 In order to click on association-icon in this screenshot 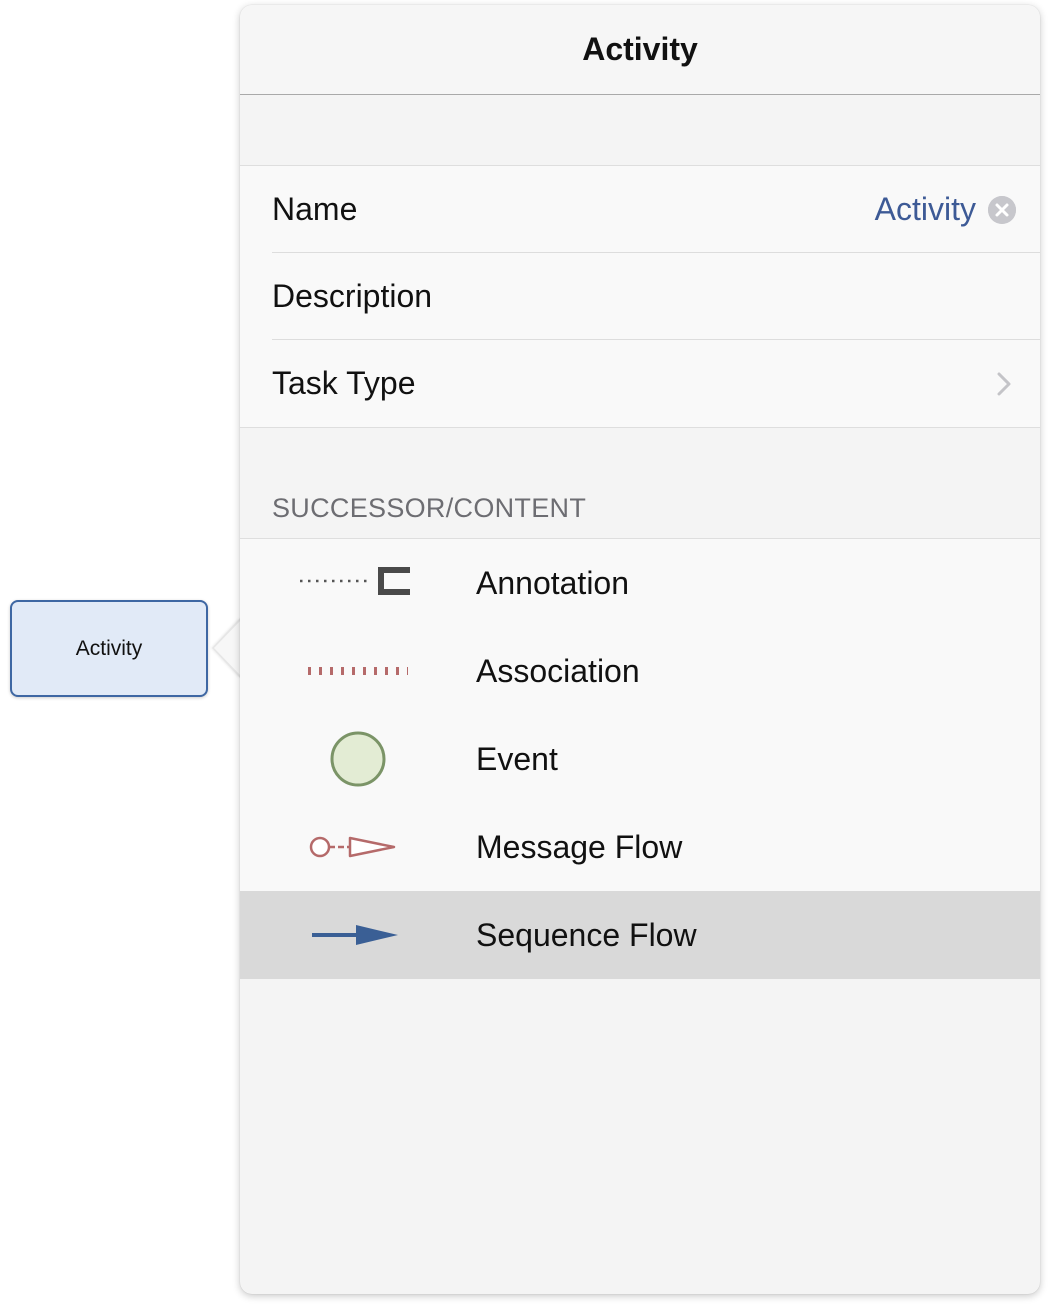, I will do `click(358, 671)`.